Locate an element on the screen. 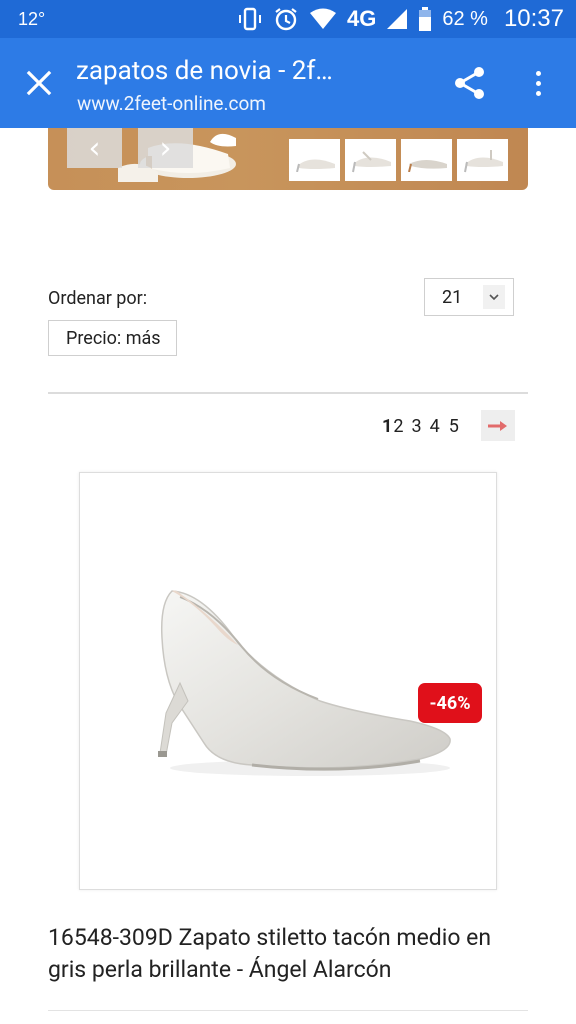  pagination: 1 2 3 4 5 is located at coordinates (420, 426).